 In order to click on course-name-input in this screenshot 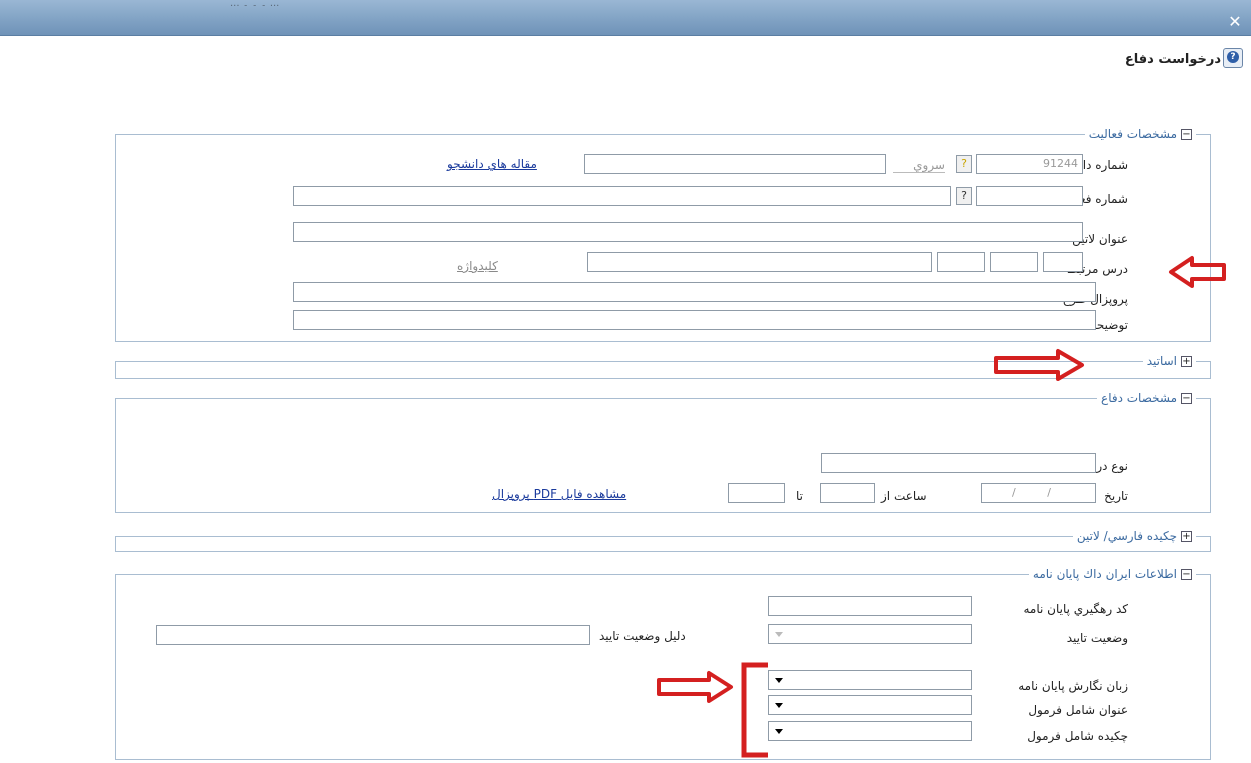, I will do `click(759, 262)`.